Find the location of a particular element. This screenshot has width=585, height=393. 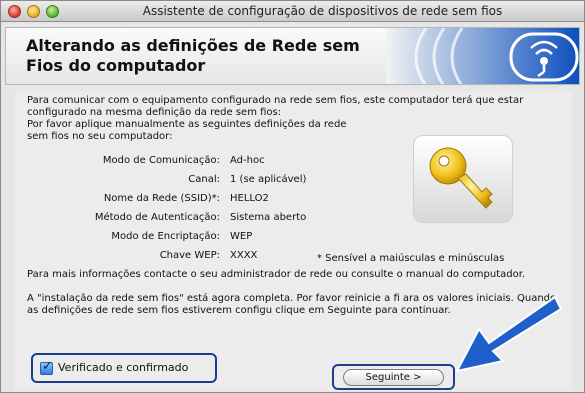

setting-value-mode: Ad-hoc is located at coordinates (247, 160).